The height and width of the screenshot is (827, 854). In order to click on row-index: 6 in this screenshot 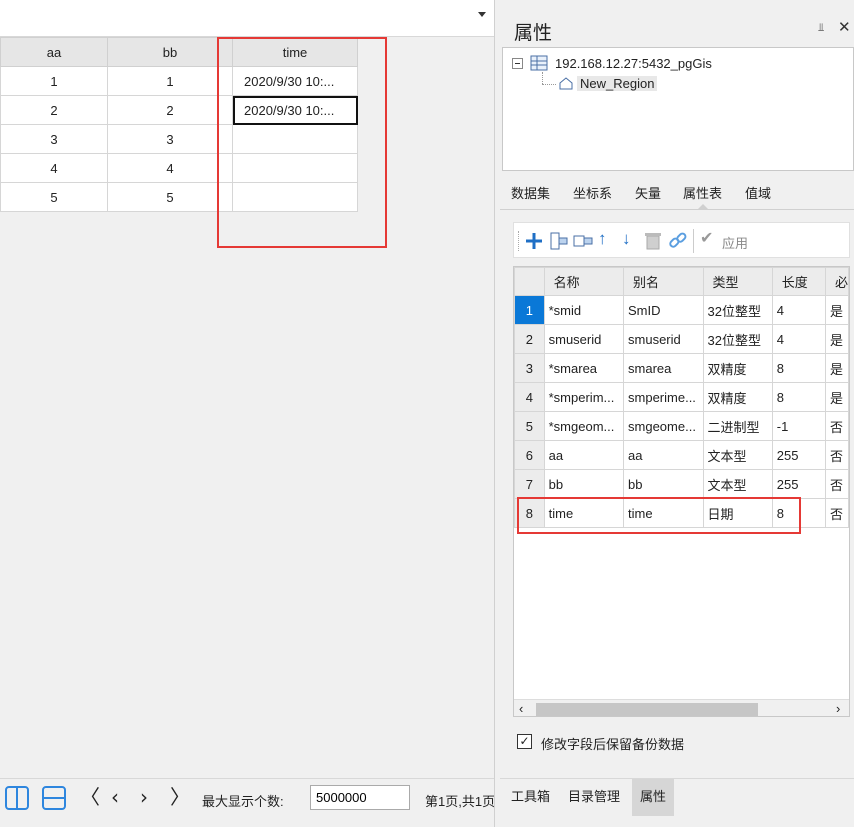, I will do `click(529, 455)`.